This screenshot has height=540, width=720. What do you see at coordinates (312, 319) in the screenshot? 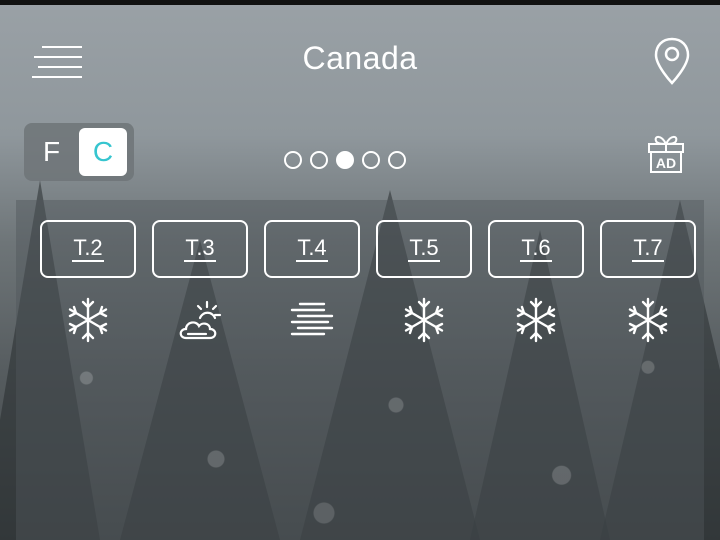
I see `fog-icon` at bounding box center [312, 319].